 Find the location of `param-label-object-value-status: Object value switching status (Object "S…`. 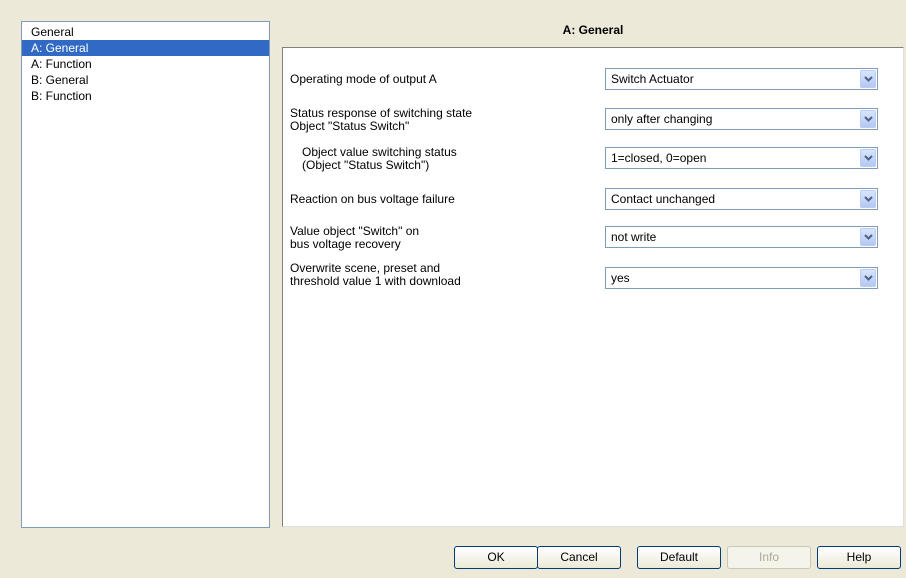

param-label-object-value-status: Object value switching status (Object "S… is located at coordinates (452, 159).